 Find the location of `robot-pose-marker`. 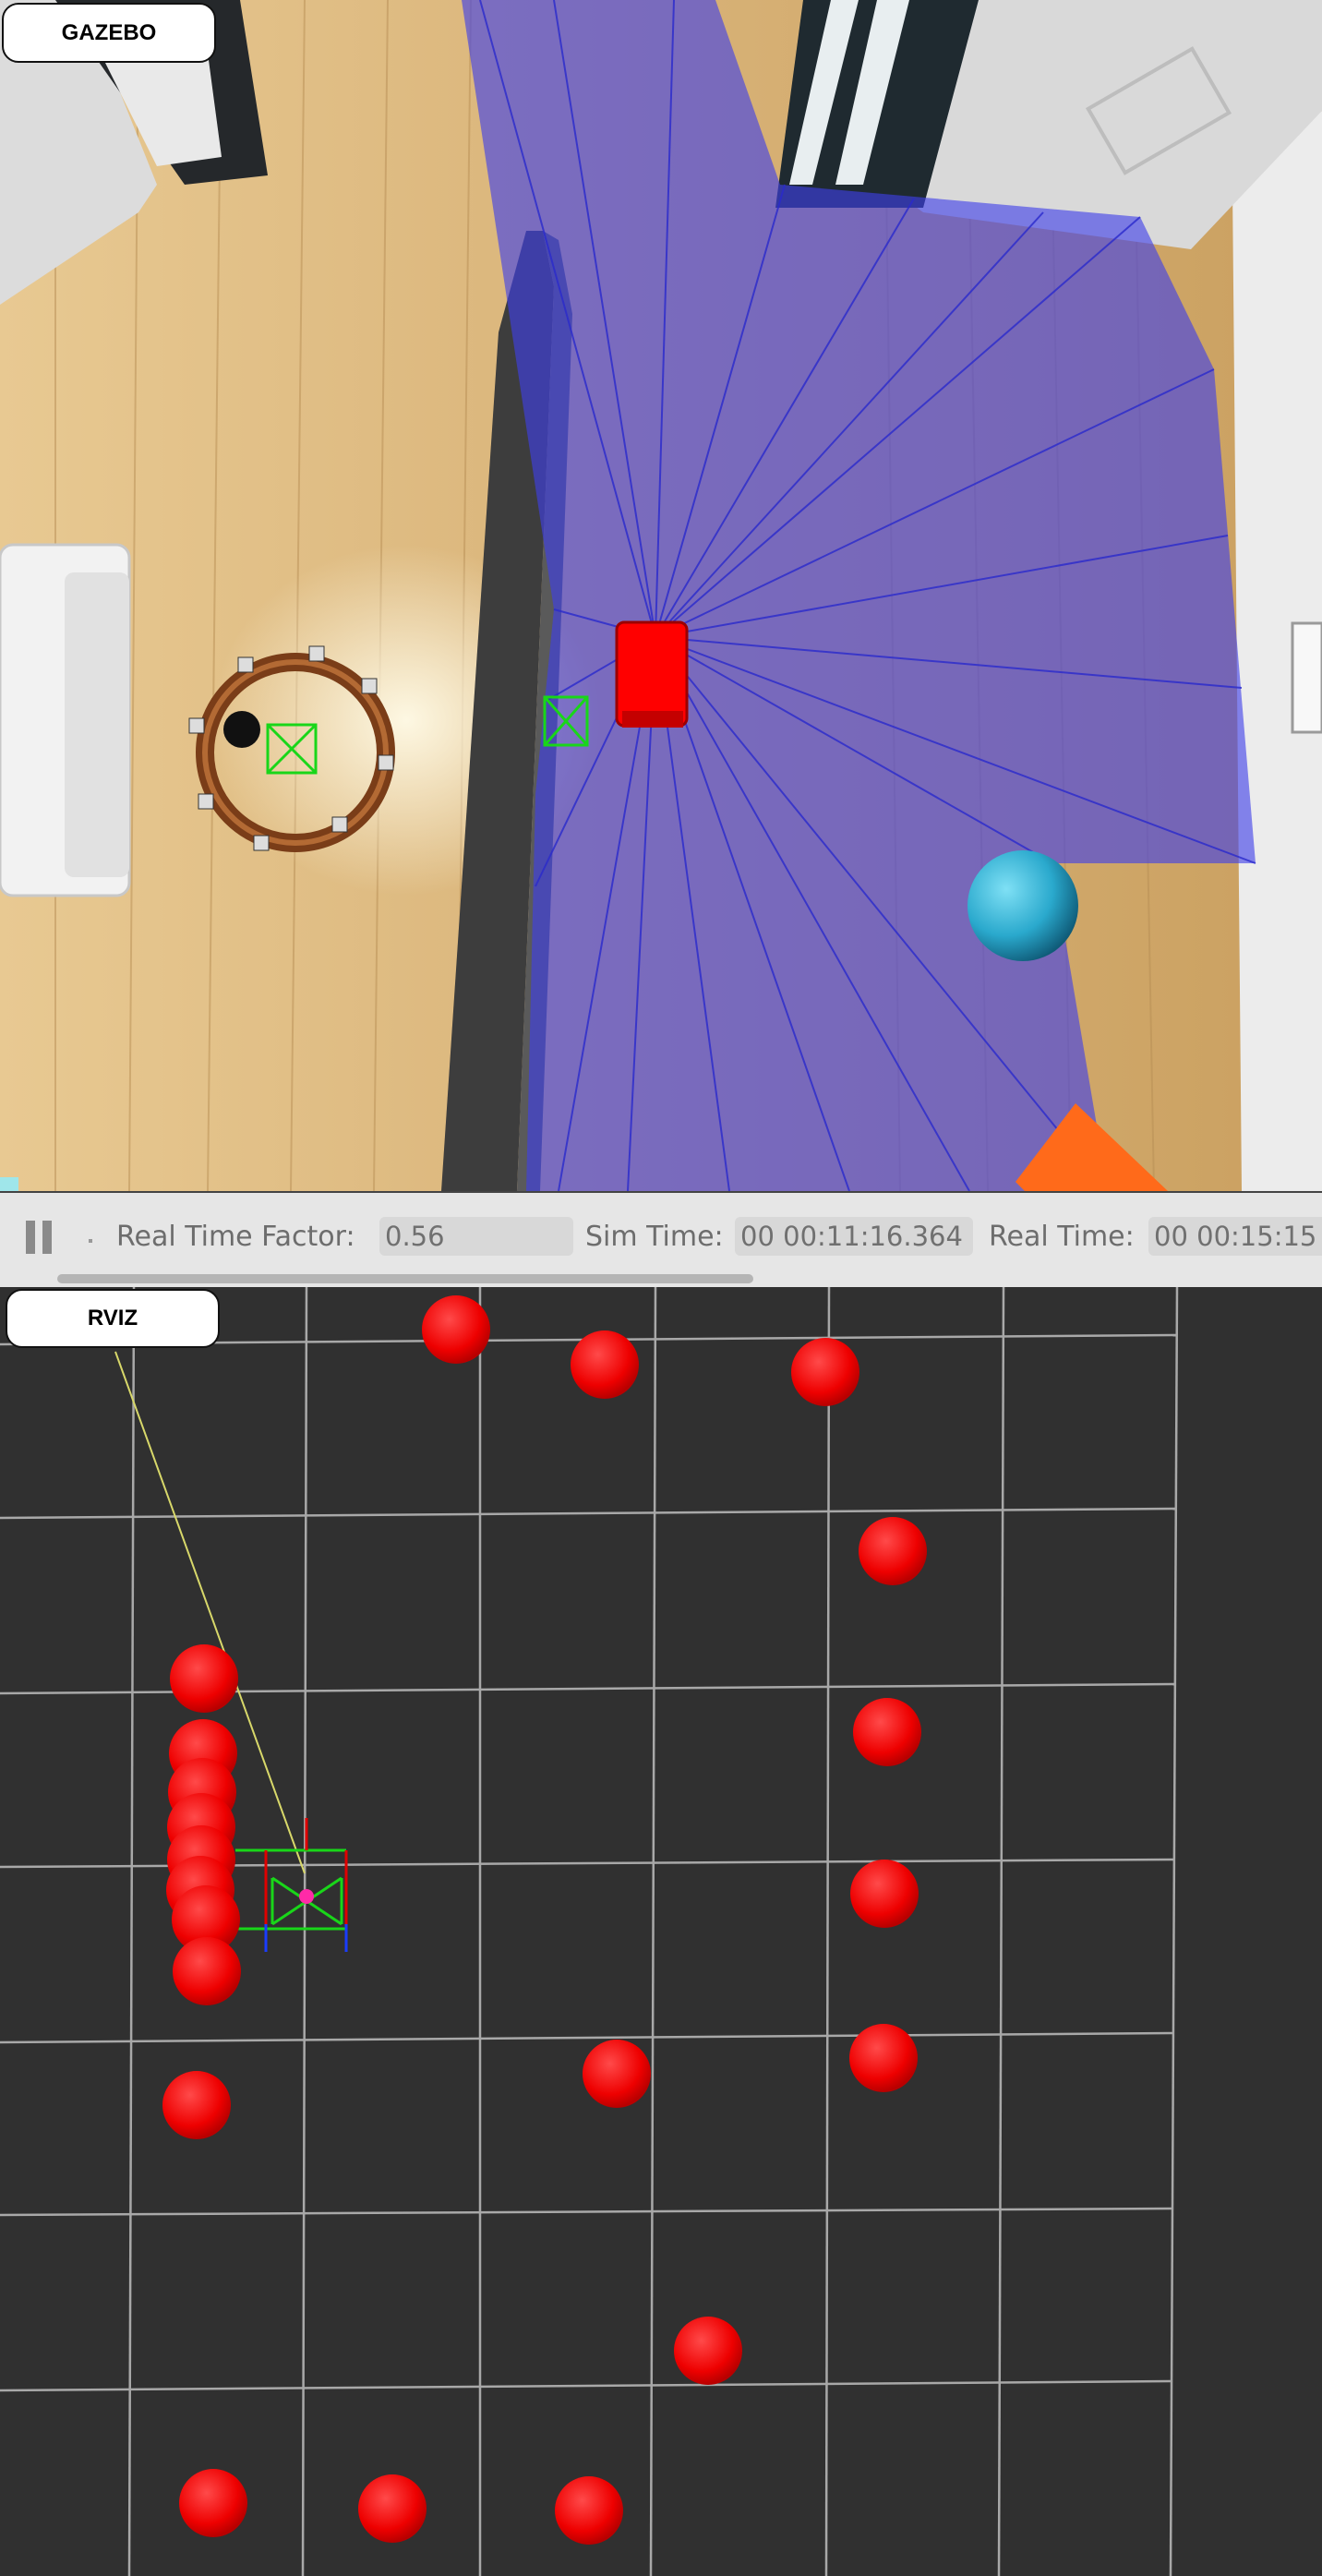

robot-pose-marker is located at coordinates (291, 1885).